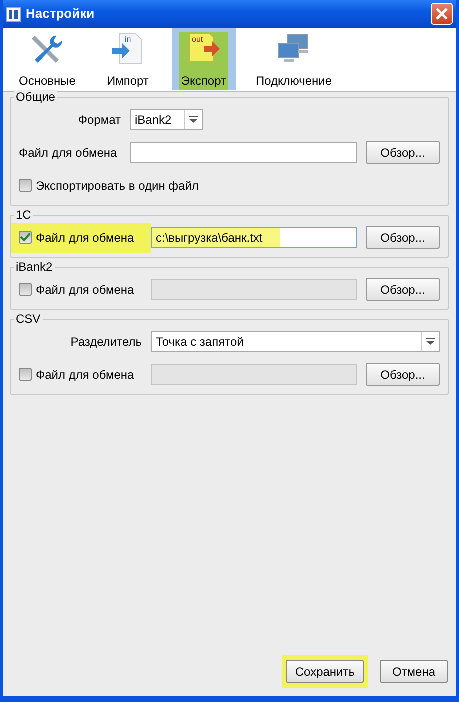  I want to click on field-label: Формат, so click(99, 120).